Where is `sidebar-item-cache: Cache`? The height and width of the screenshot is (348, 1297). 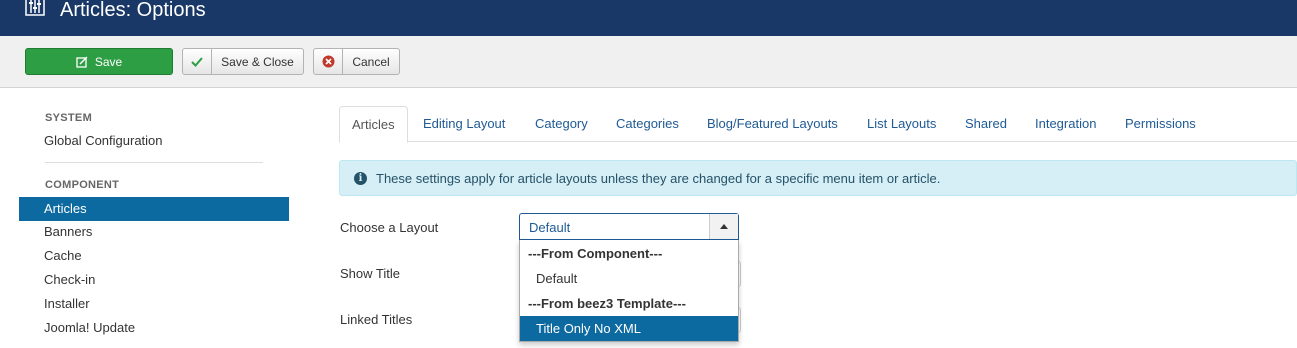 sidebar-item-cache: Cache is located at coordinates (154, 256).